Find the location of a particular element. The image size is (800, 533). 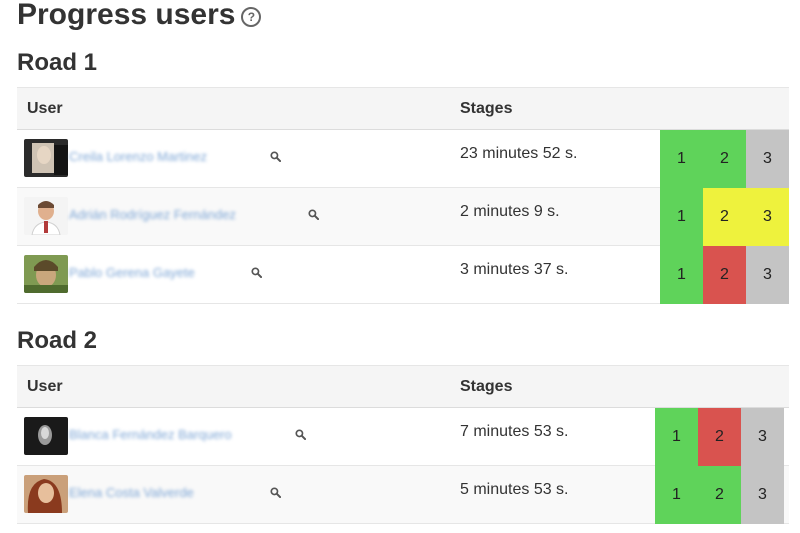

elapsed-time: 23 minutes 52 s. is located at coordinates (519, 153).